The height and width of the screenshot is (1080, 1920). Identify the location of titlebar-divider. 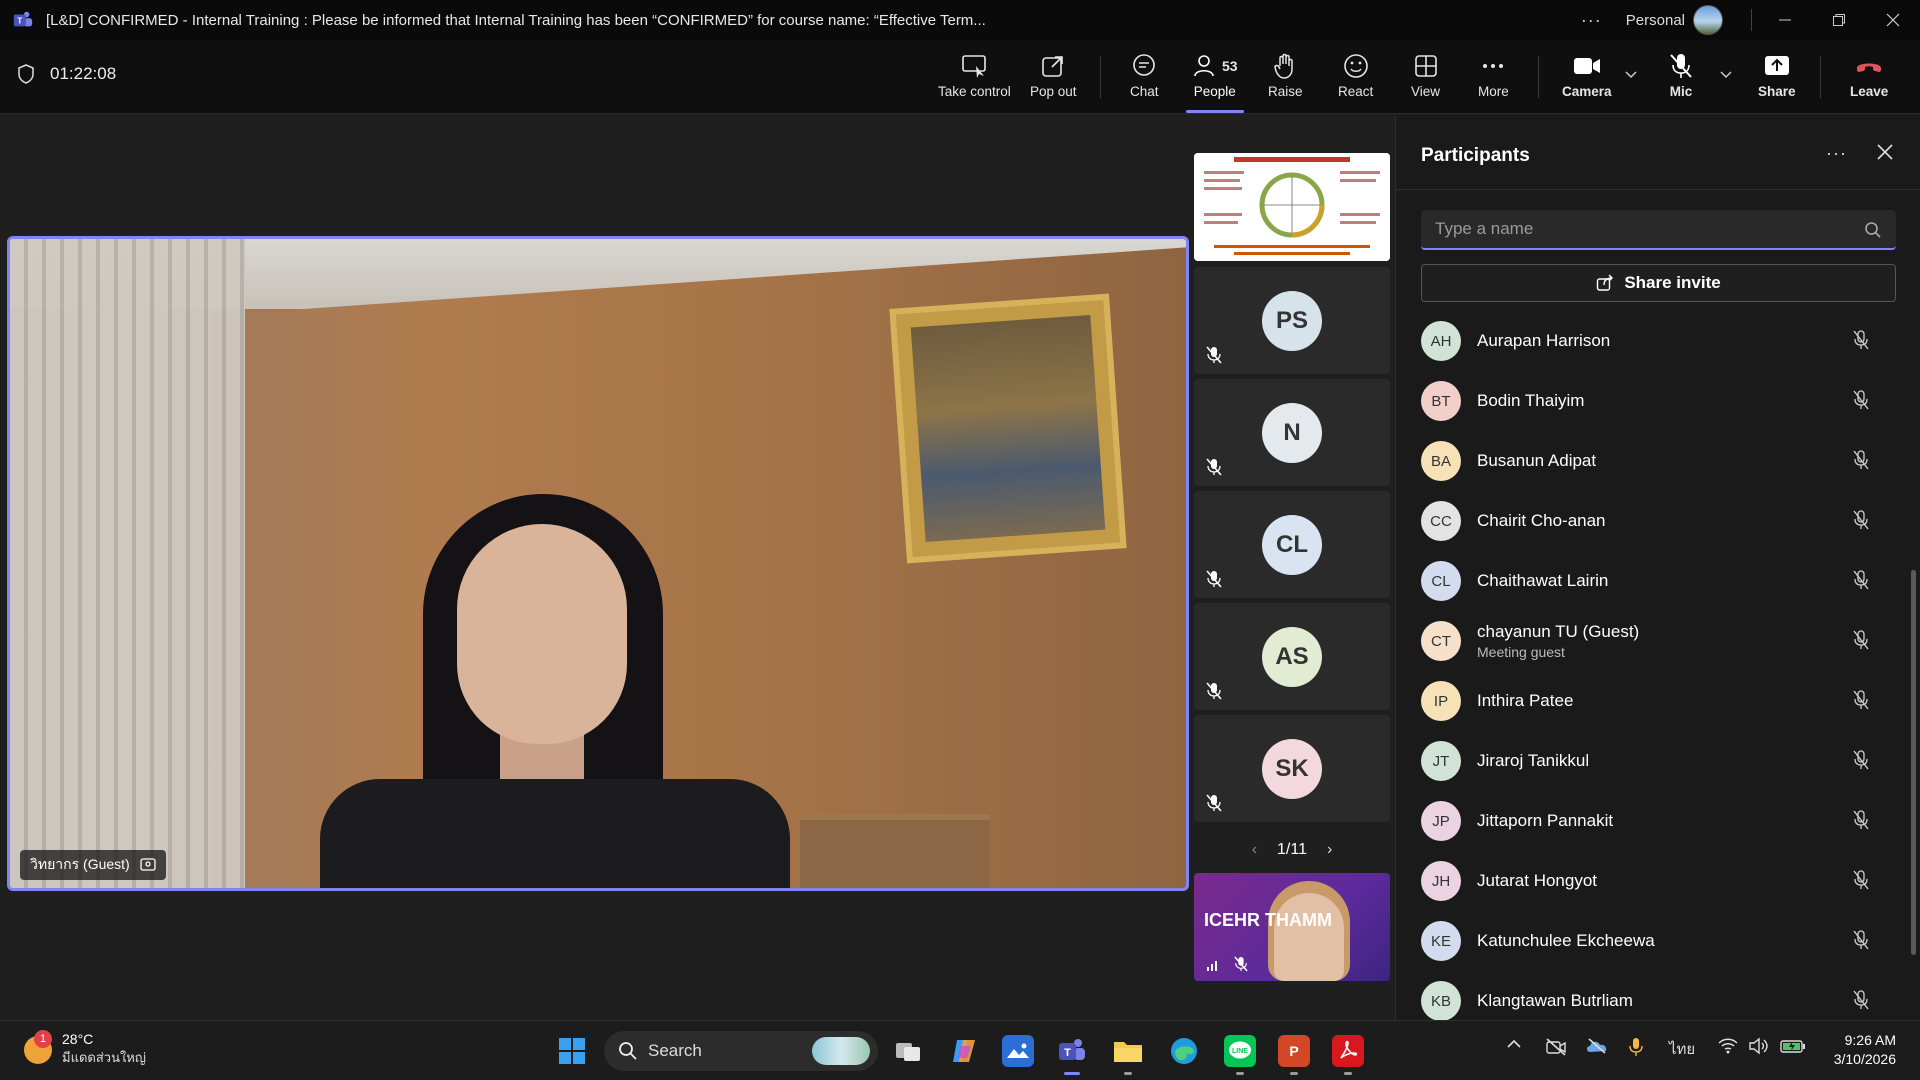
(1751, 20).